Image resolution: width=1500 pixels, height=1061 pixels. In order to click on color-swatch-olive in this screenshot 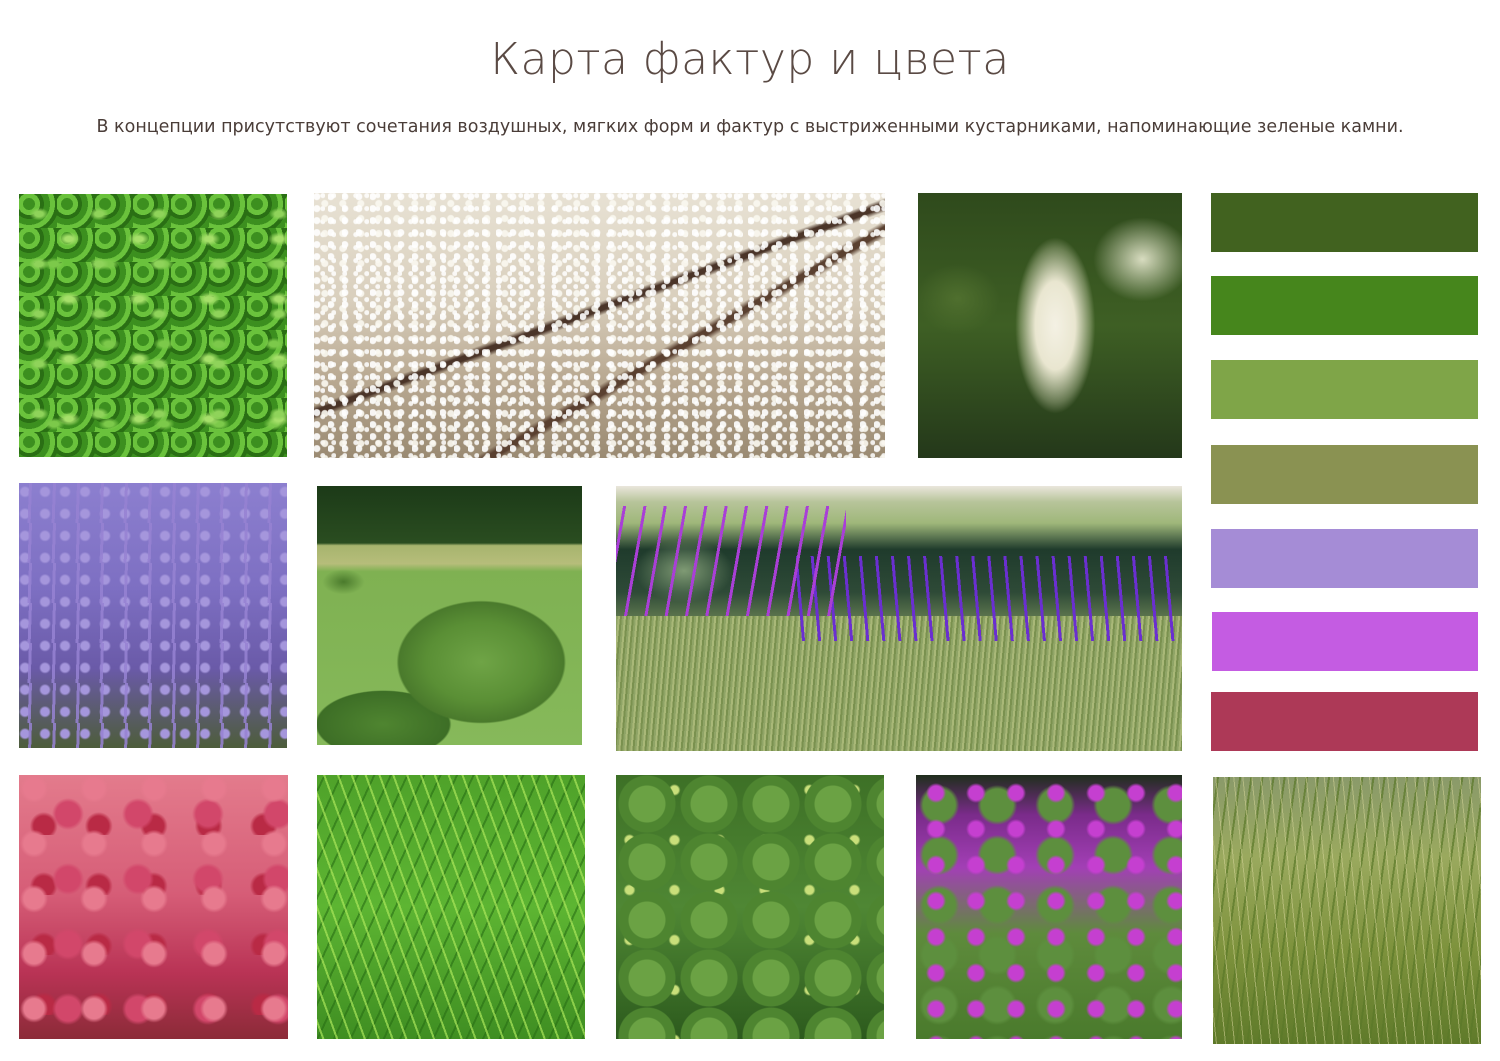, I will do `click(1344, 474)`.